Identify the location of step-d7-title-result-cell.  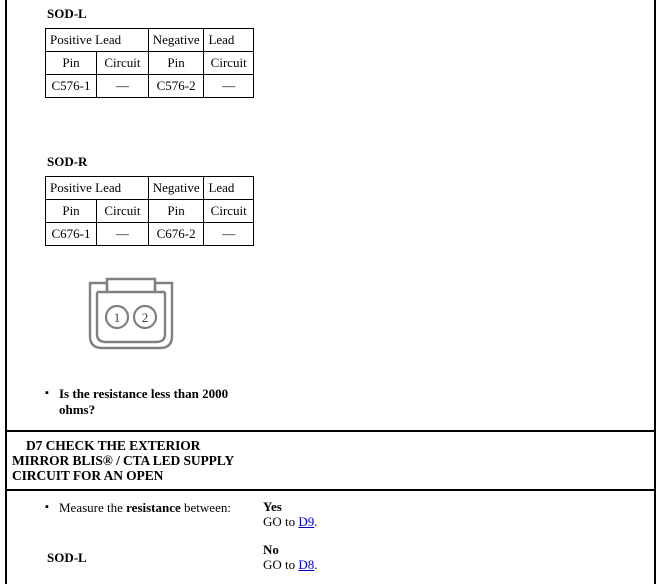
(455, 460).